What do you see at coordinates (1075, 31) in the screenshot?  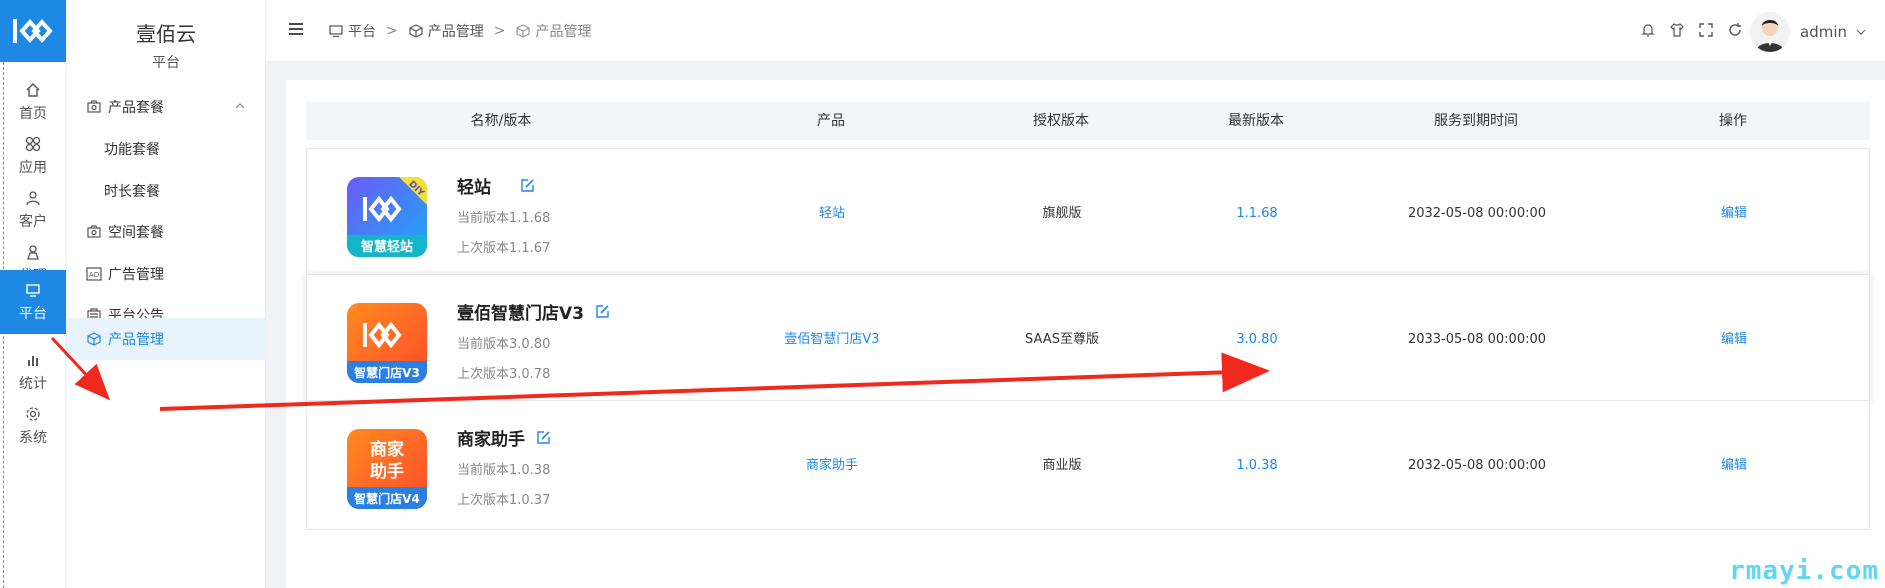 I see `top-header: 平台 > 产品管理 > 产品管理 admin` at bounding box center [1075, 31].